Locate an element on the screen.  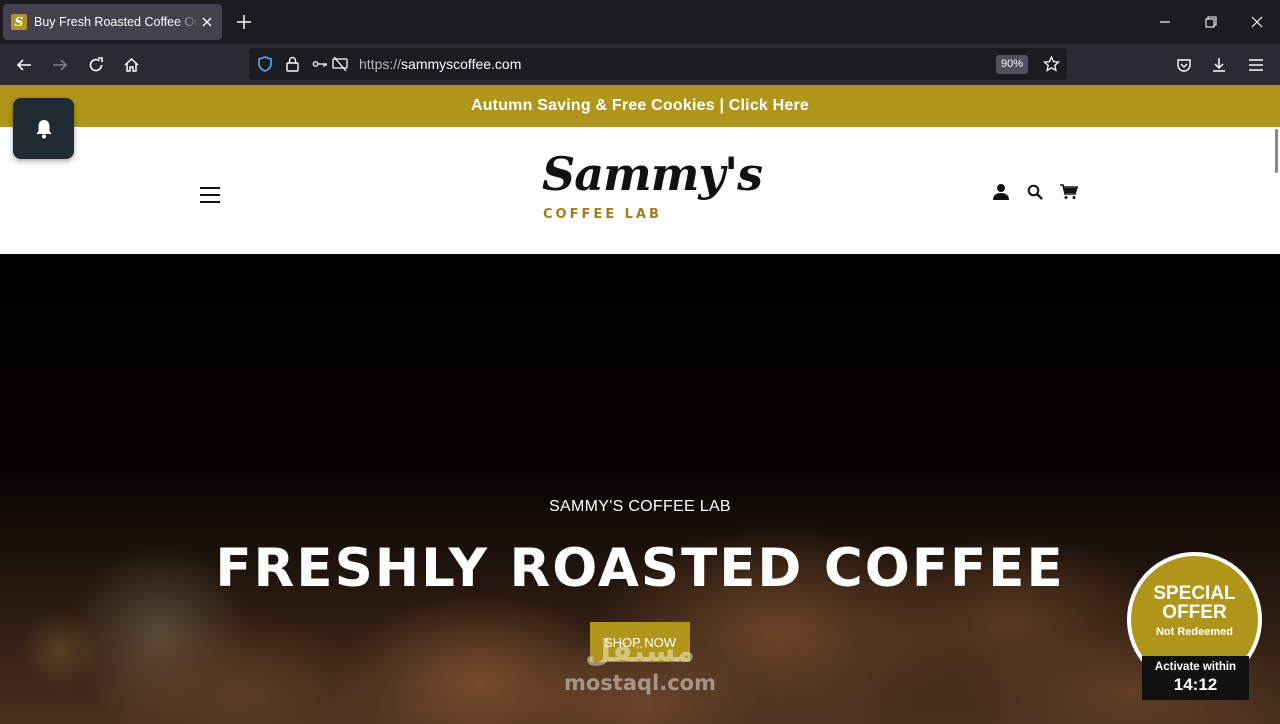
url-text: https://sammyscoffee.com is located at coordinates (440, 64).